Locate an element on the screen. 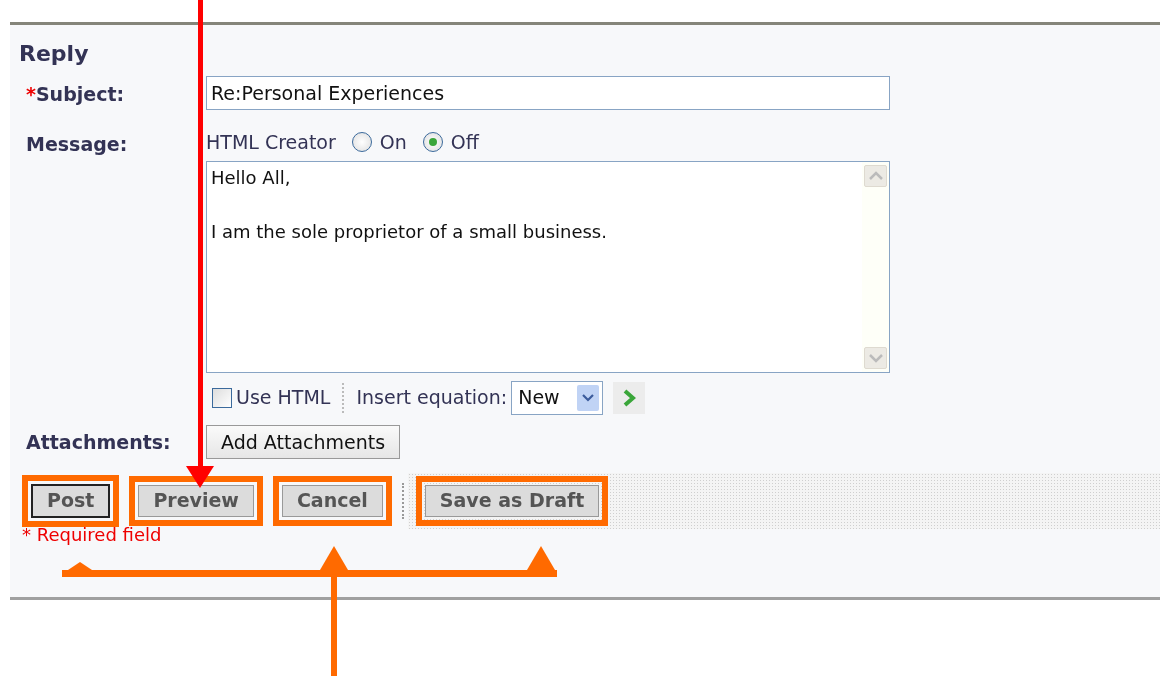 The width and height of the screenshot is (1160, 676). select-value: New is located at coordinates (539, 398).